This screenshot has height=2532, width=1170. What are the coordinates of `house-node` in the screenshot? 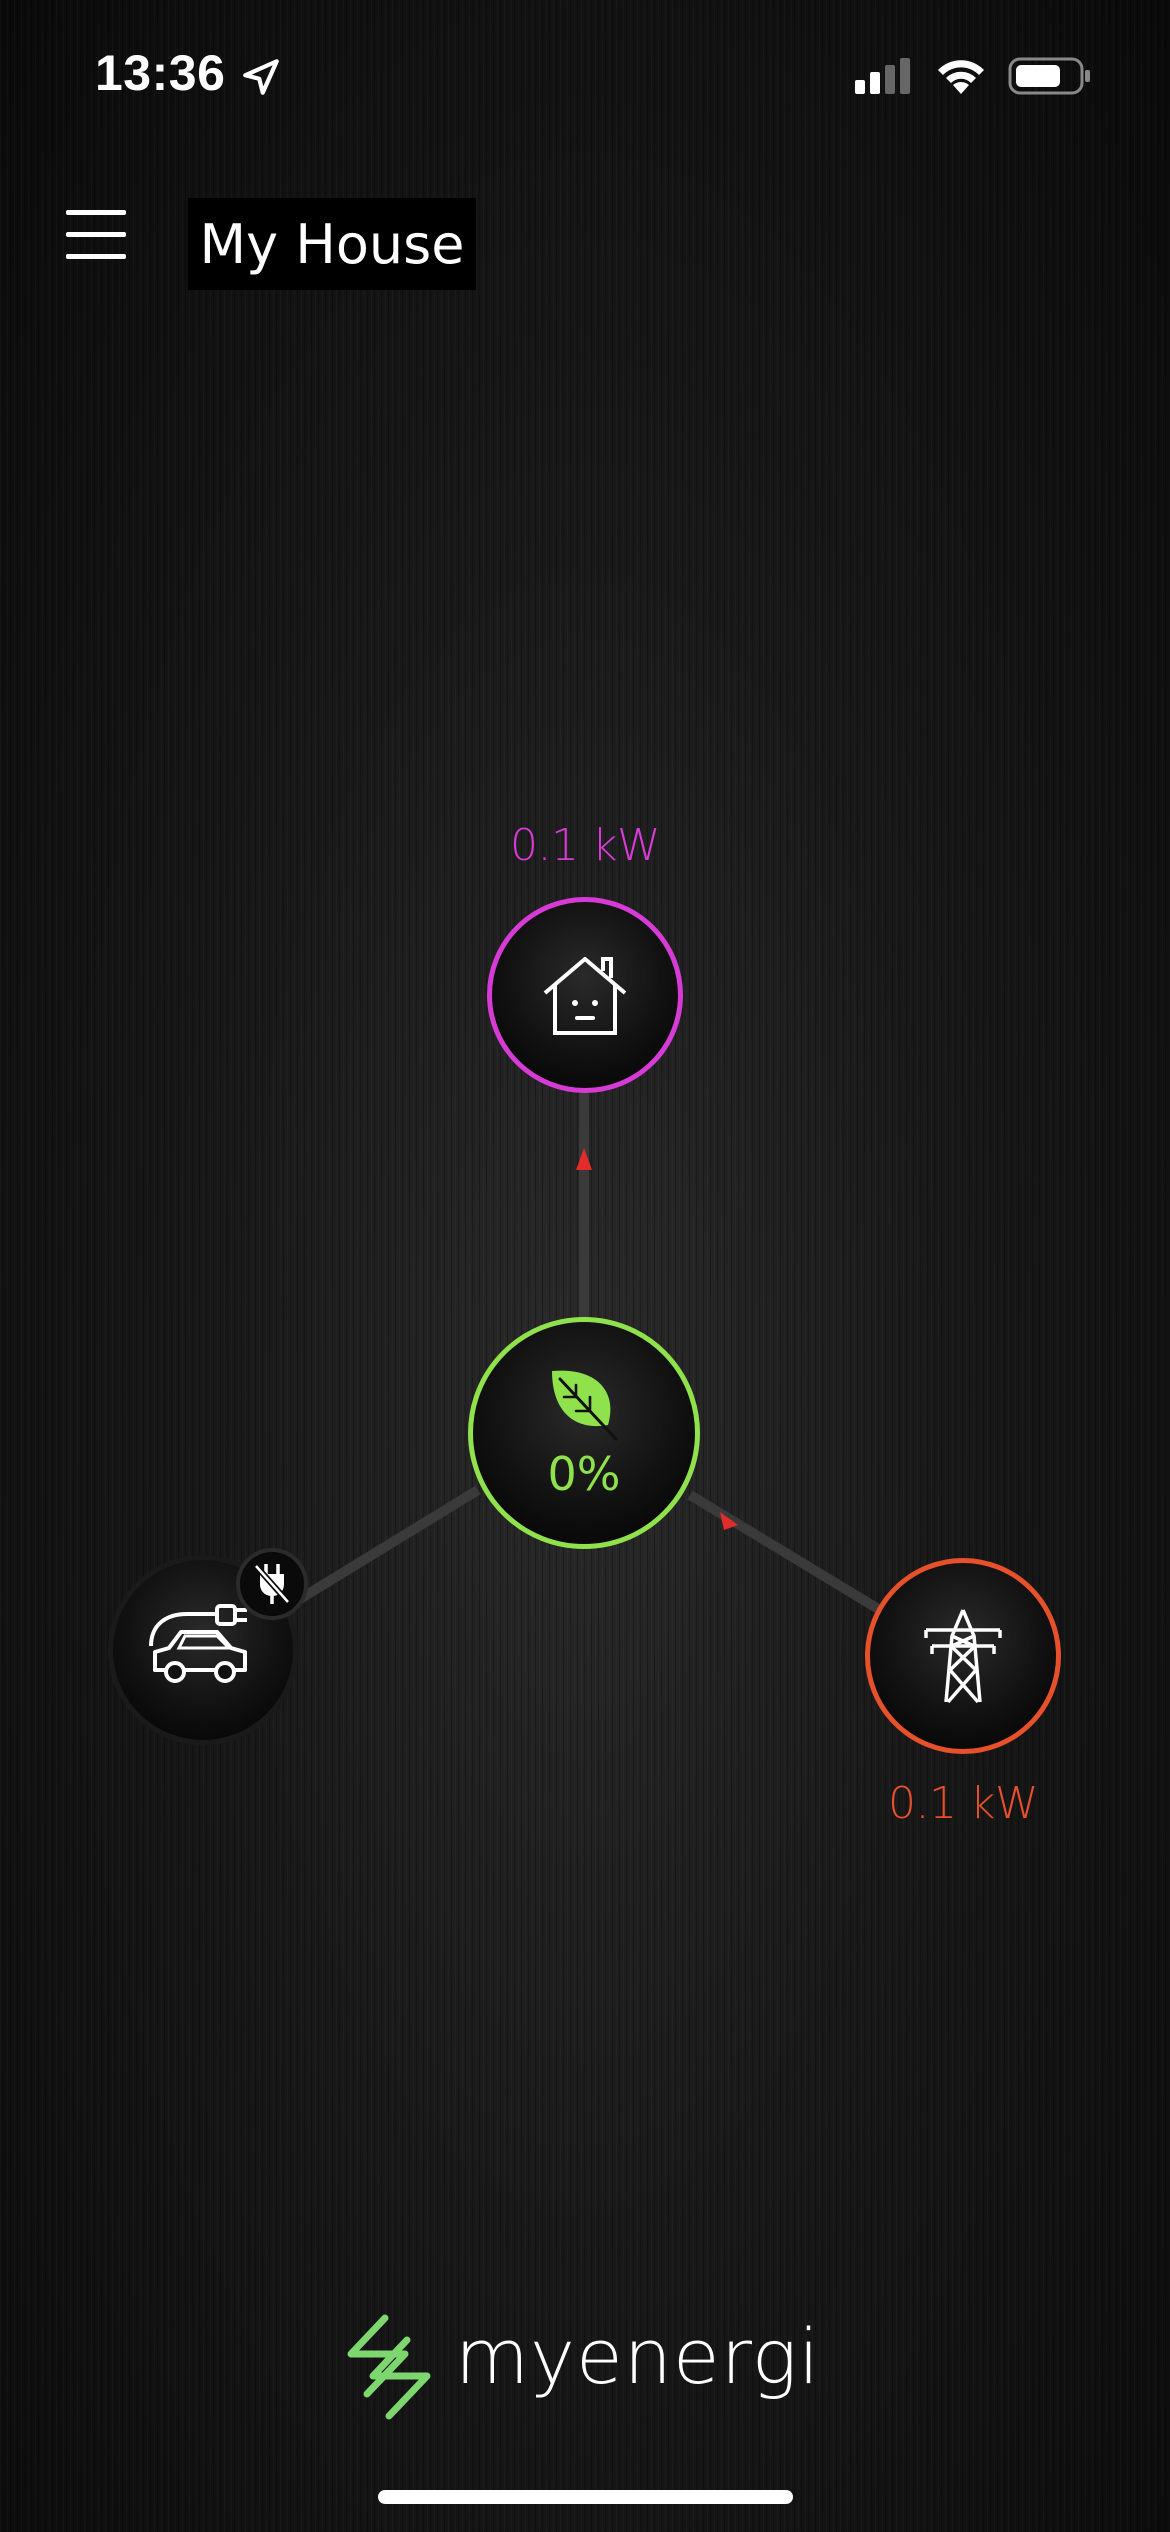 It's located at (585, 995).